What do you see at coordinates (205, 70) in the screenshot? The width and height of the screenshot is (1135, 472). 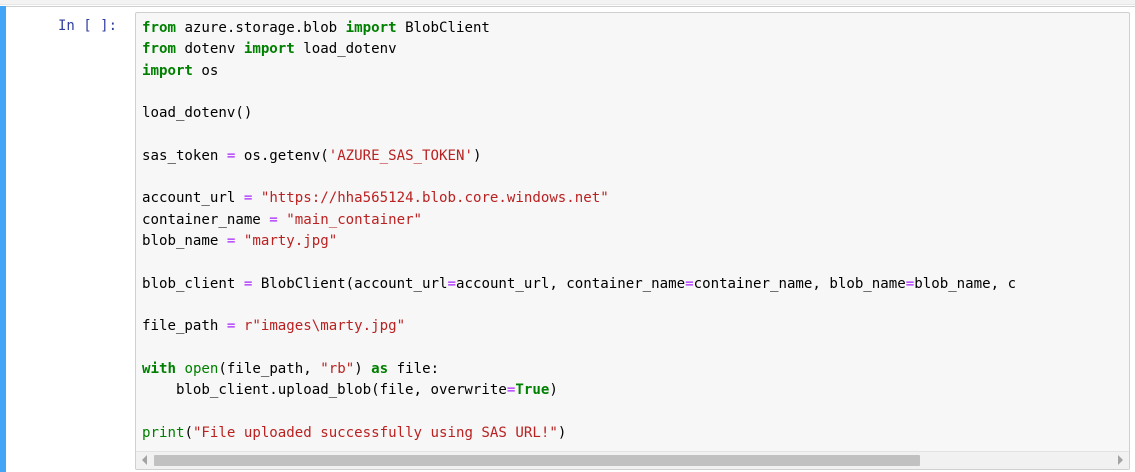 I see `code-token: os` at bounding box center [205, 70].